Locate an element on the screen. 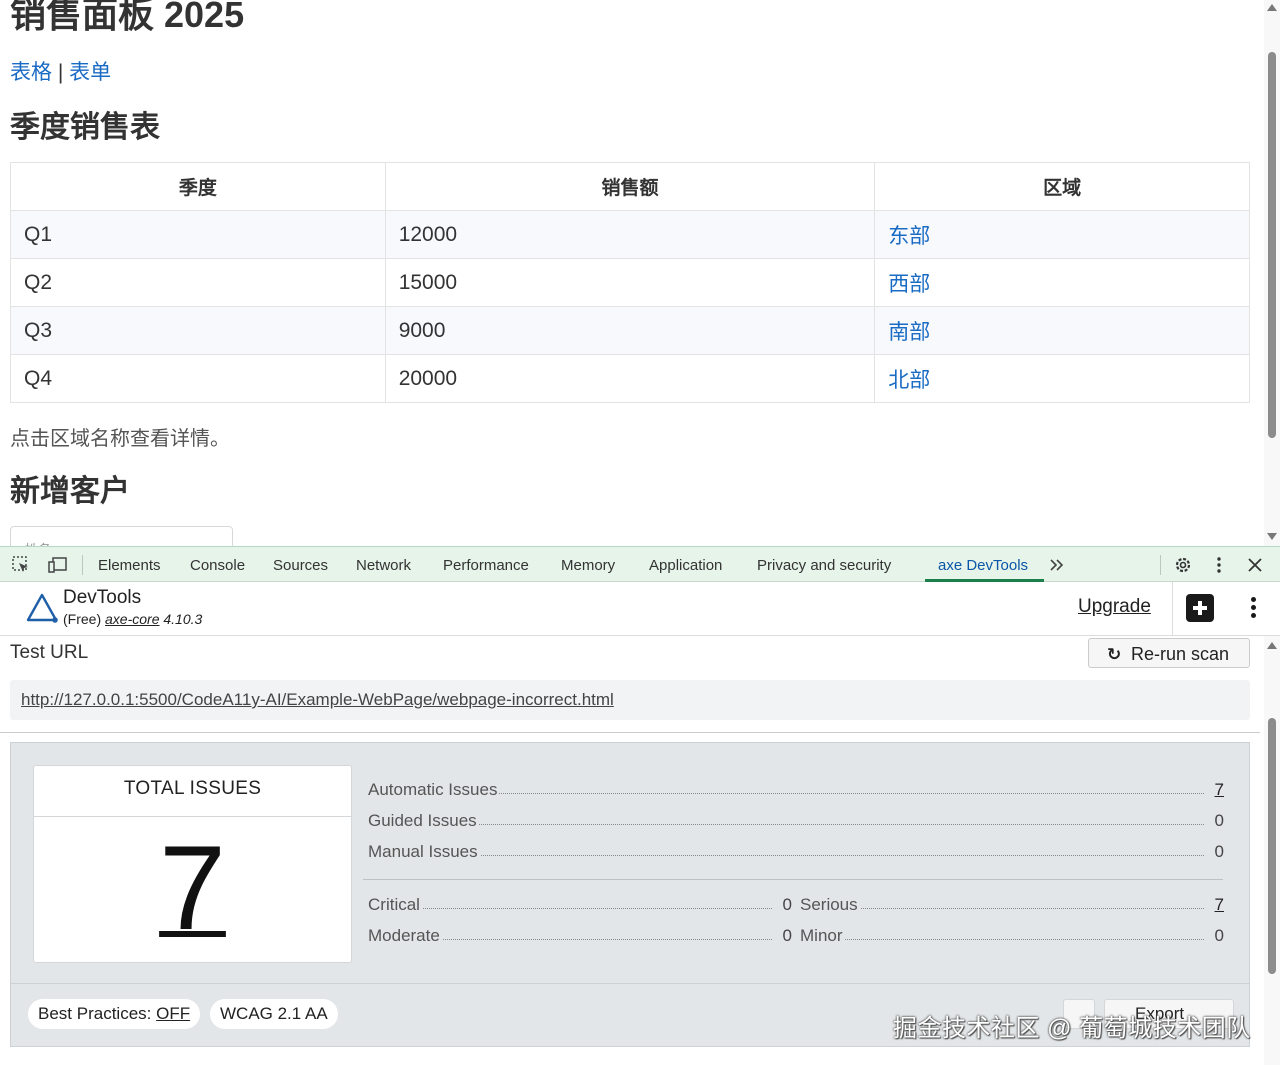 The height and width of the screenshot is (1065, 1280). refresh-icon: ↻ is located at coordinates (1114, 654).